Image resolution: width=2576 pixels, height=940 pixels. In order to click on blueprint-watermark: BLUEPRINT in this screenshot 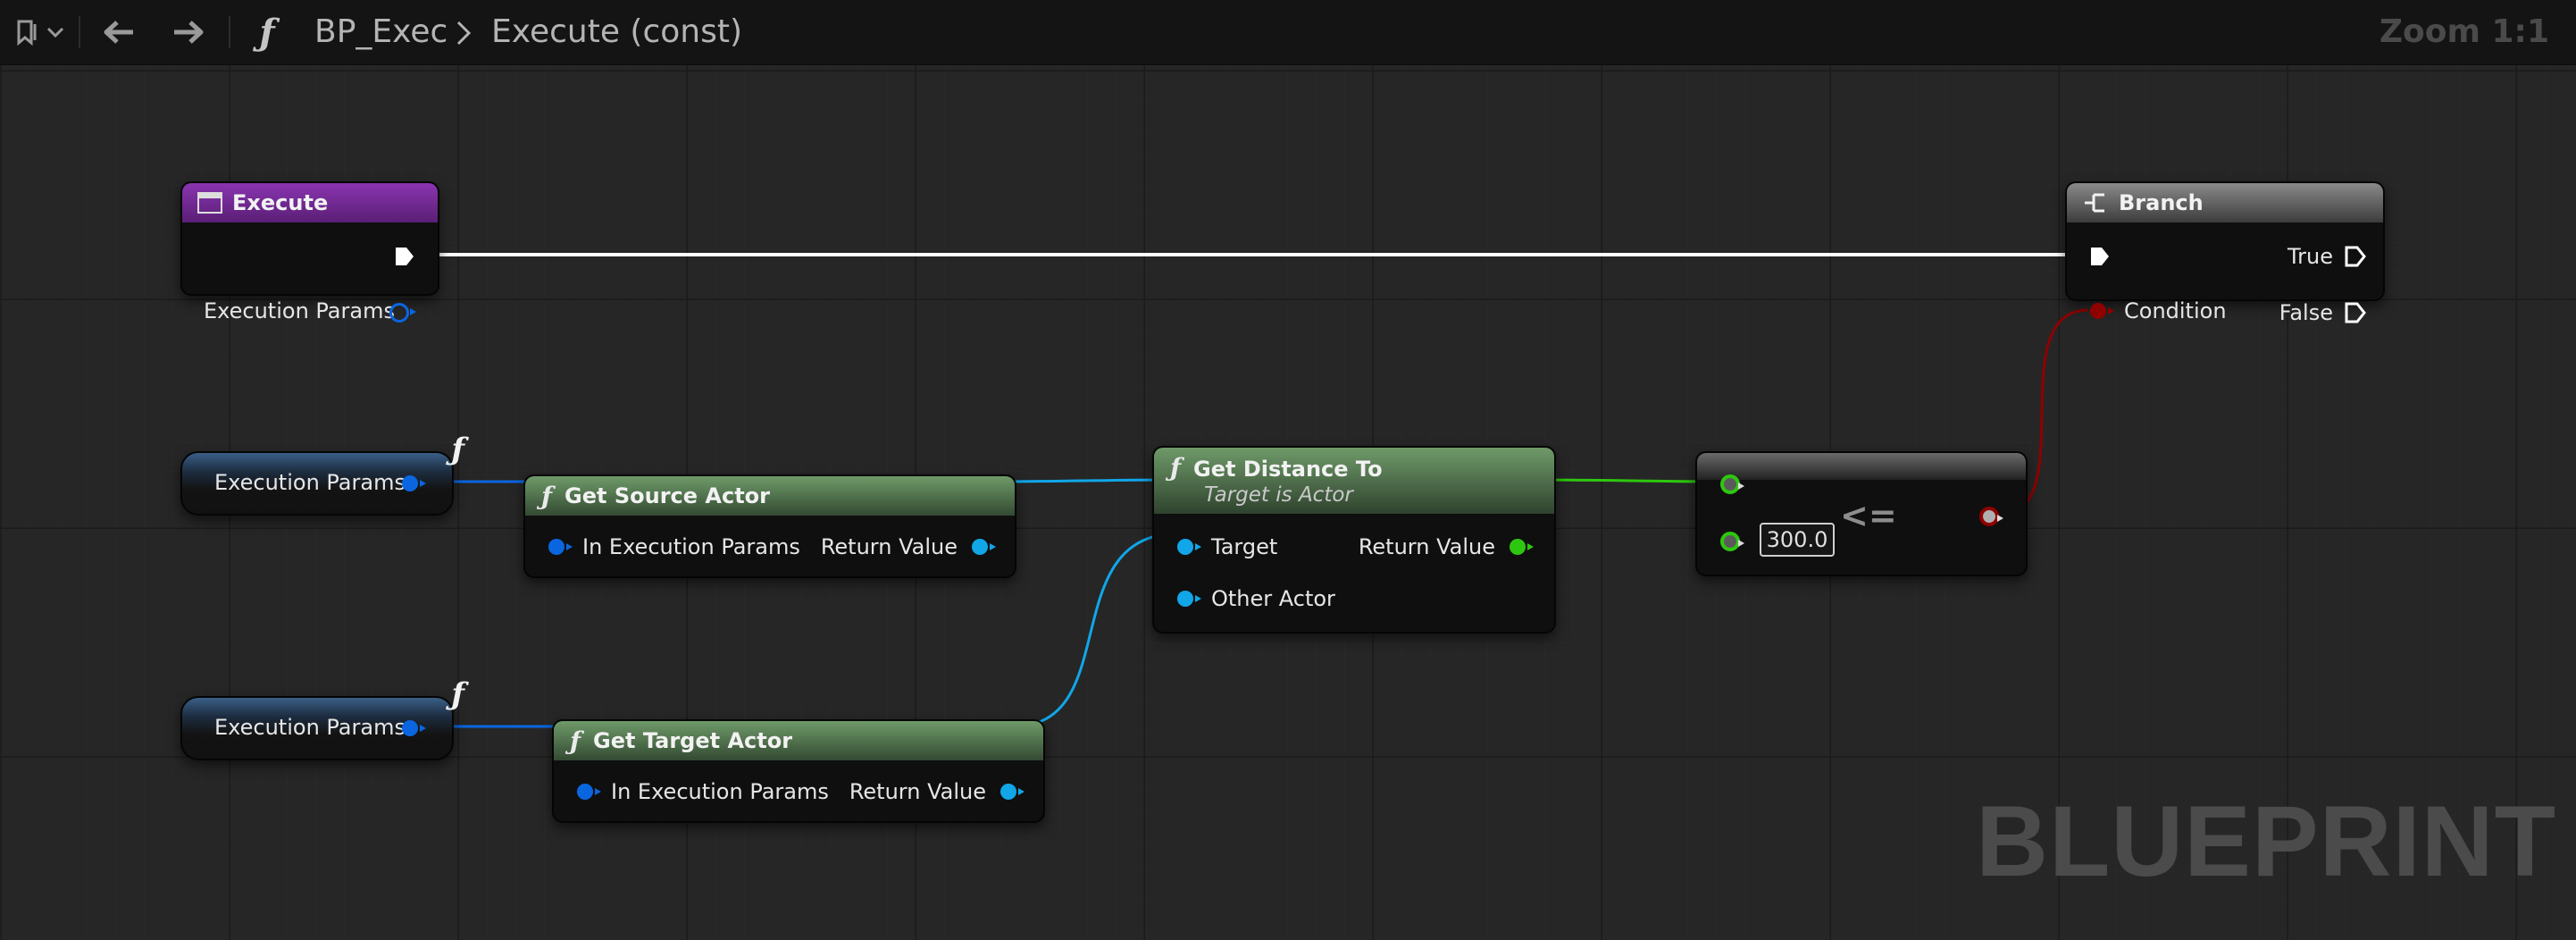, I will do `click(2266, 841)`.